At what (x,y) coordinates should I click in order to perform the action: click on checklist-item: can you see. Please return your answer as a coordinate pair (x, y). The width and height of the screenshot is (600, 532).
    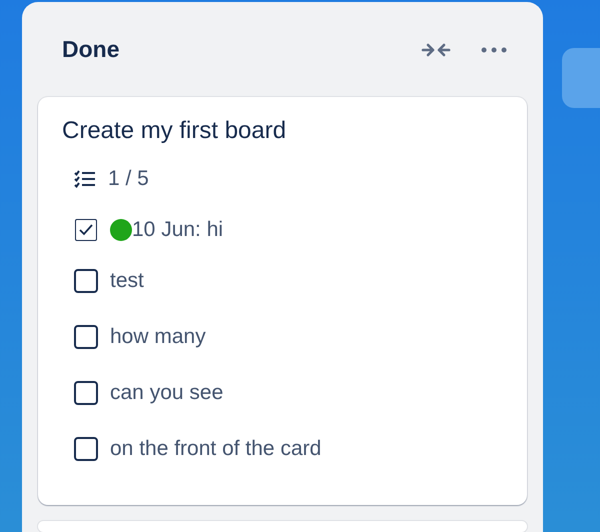
    Looking at the image, I should click on (167, 393).